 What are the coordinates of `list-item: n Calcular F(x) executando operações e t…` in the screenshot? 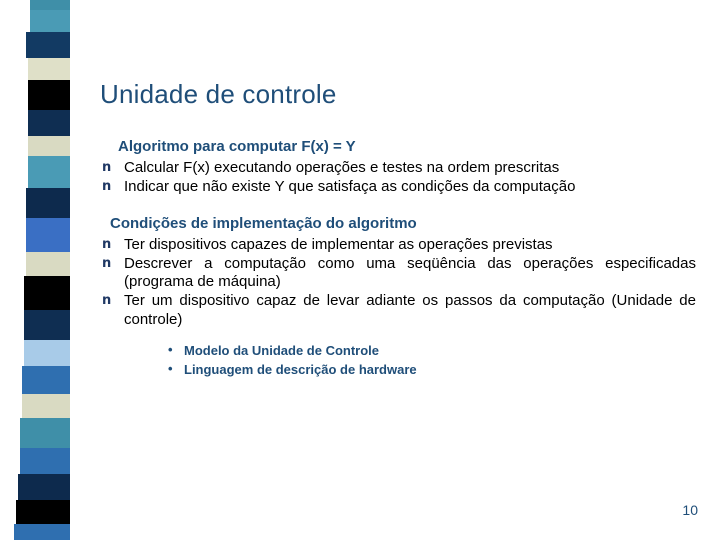 It's located at (396, 168).